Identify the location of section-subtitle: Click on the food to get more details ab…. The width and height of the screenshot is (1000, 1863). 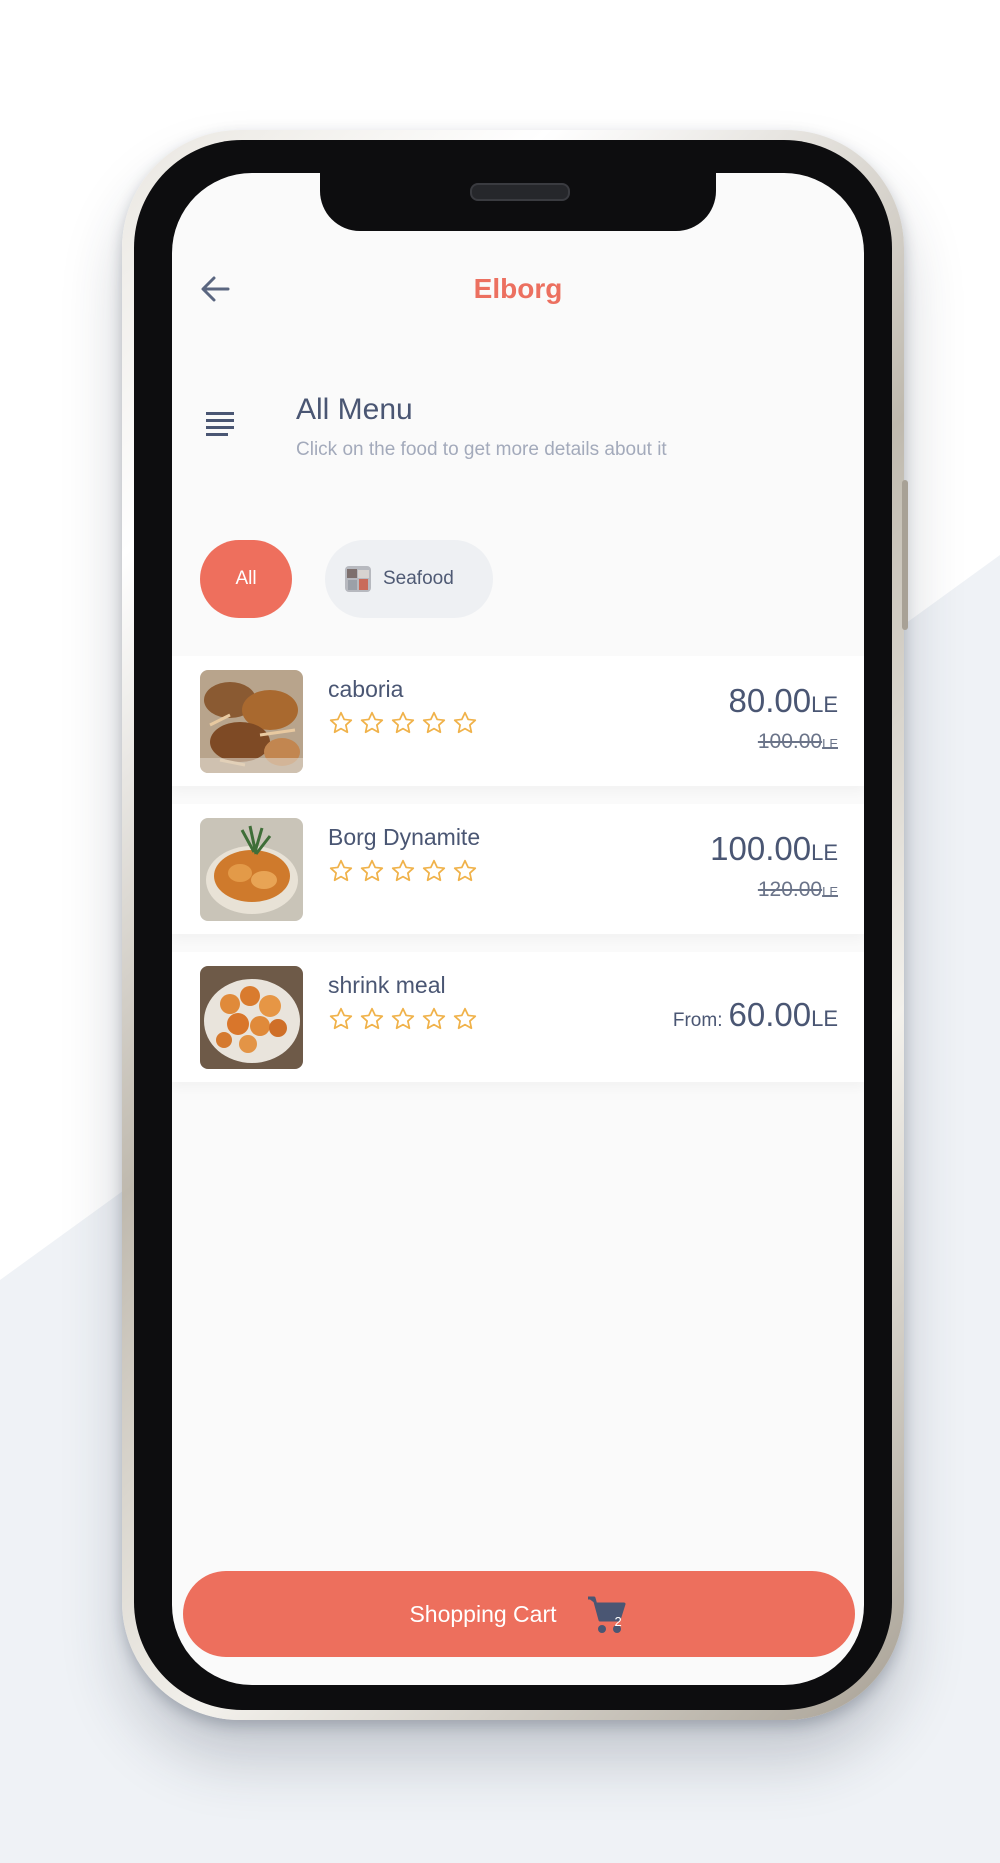
(481, 449).